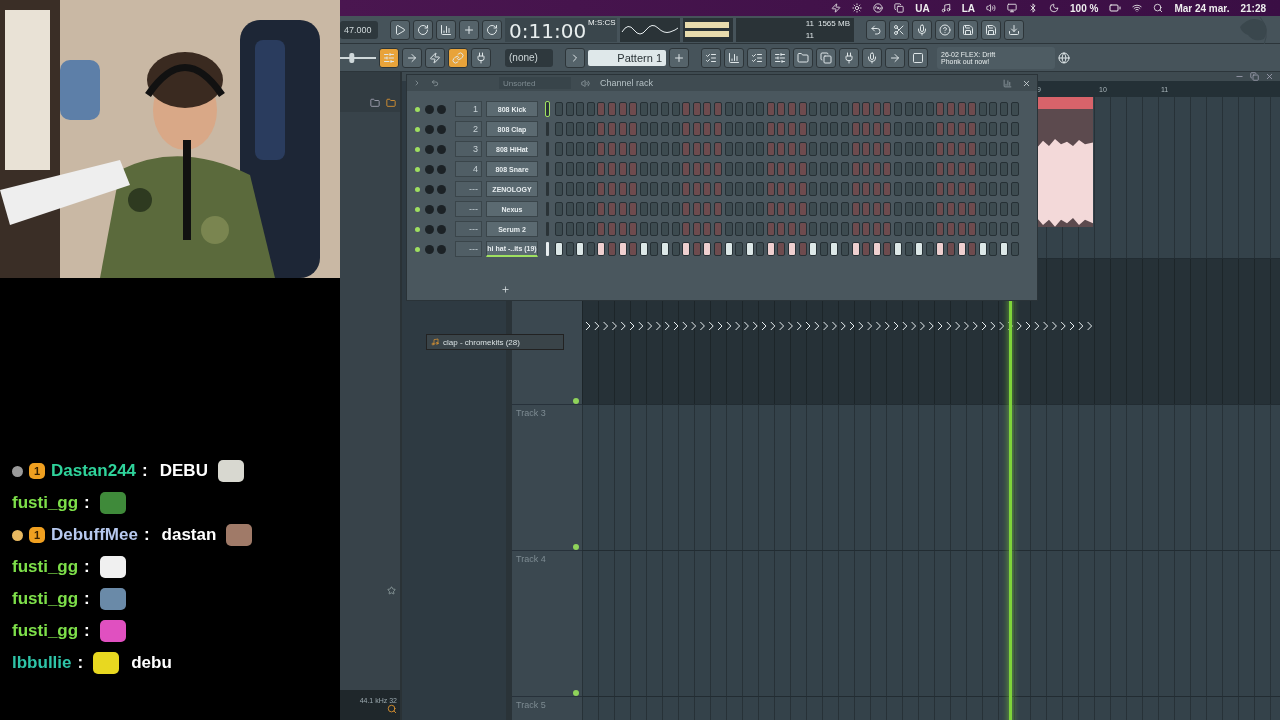 The width and height of the screenshot is (1280, 720). What do you see at coordinates (495, 342) in the screenshot?
I see `drag-preview-tooltip: clap - chromekits (28)` at bounding box center [495, 342].